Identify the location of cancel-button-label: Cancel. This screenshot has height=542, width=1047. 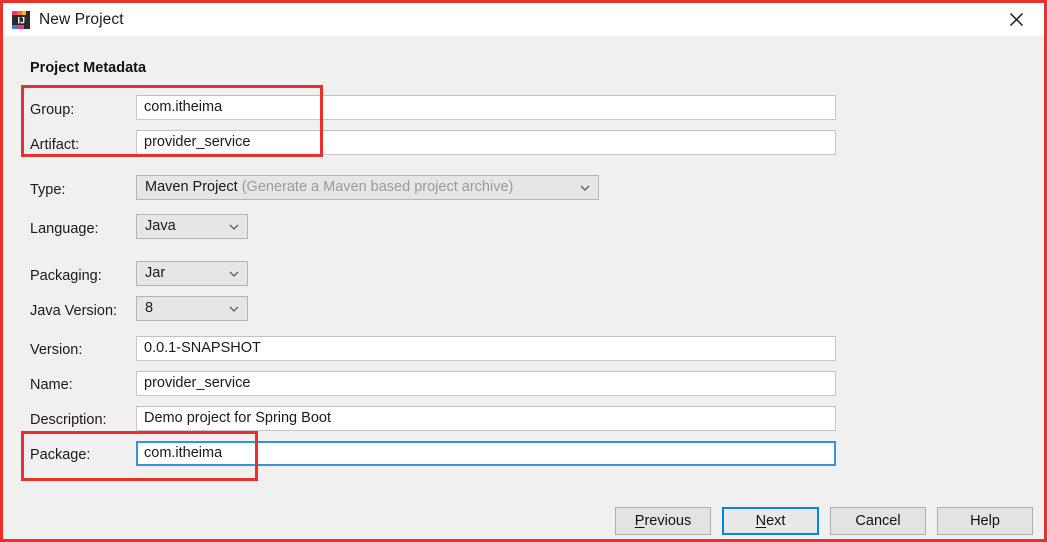
(878, 521).